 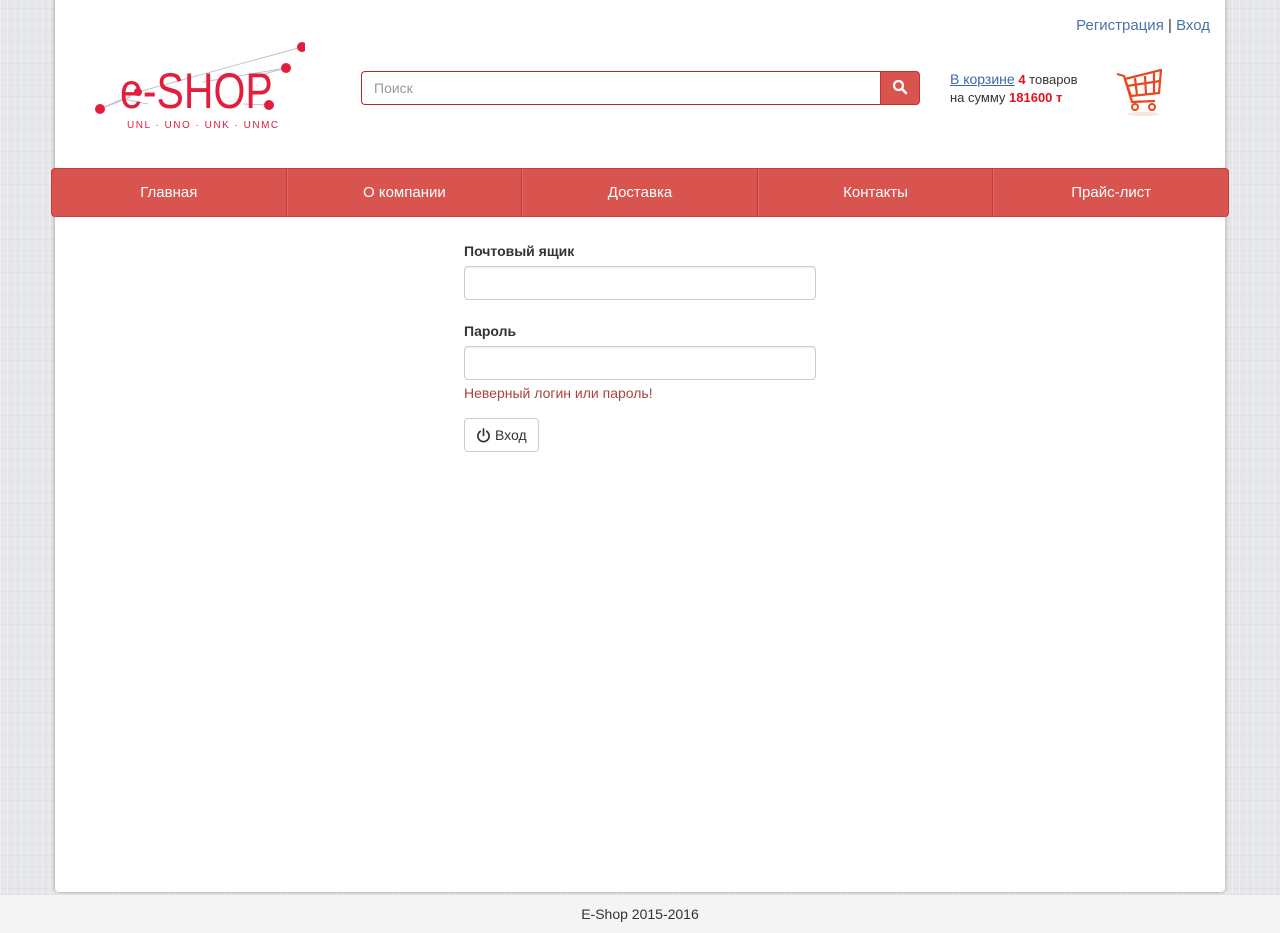 I want to click on cart-link: В корзине, so click(x=982, y=79).